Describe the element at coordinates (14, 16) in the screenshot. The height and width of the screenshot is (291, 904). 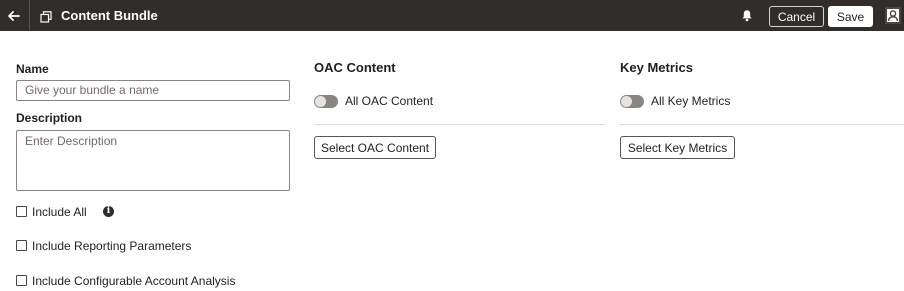
I see `back-arrow-icon` at that location.